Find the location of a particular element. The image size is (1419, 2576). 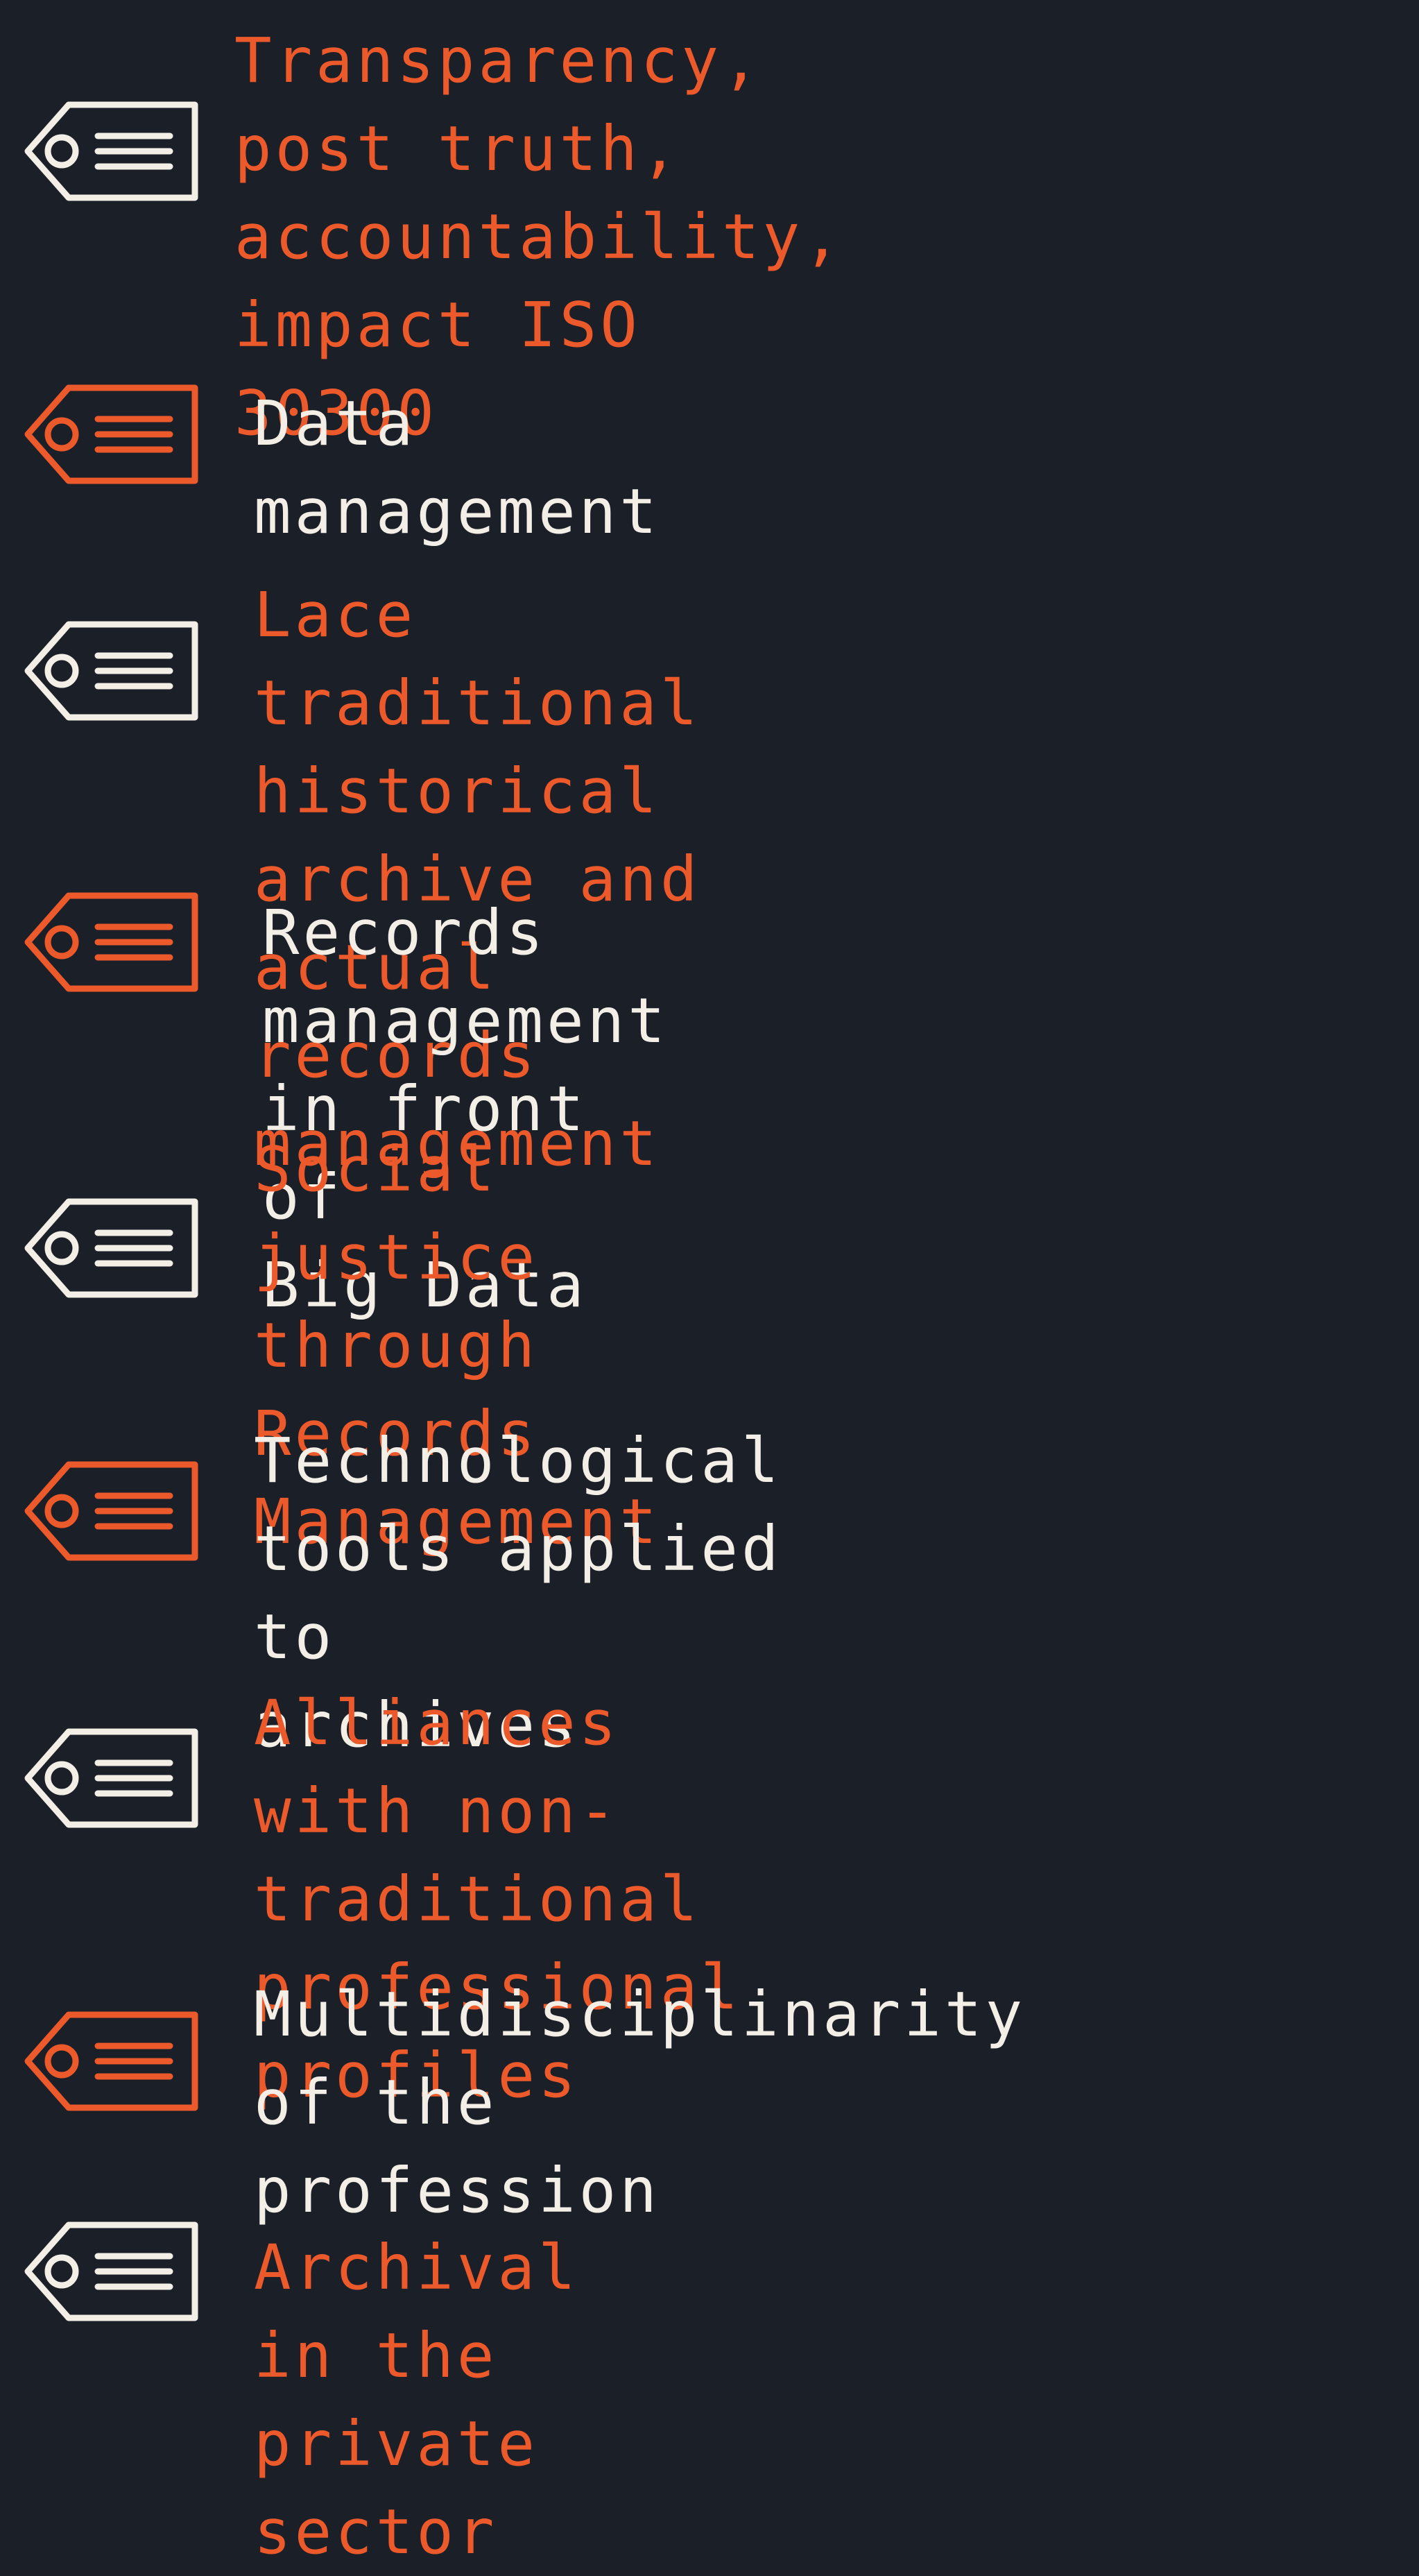

list-item-label: Multidisciplinarity of the profession is located at coordinates (640, 2102).